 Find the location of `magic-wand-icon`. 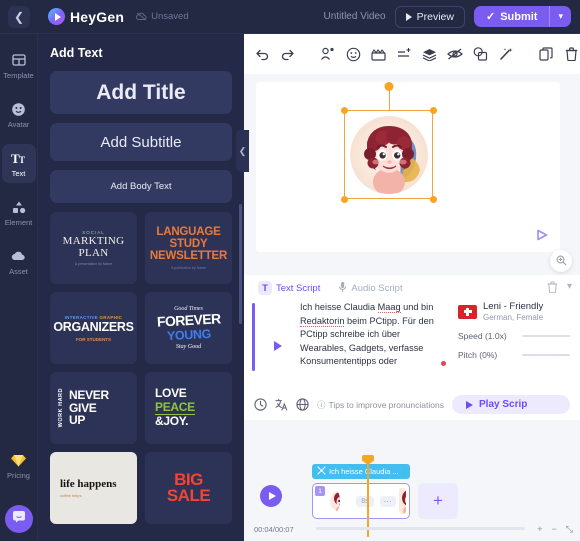

magic-wand-icon is located at coordinates (506, 54).